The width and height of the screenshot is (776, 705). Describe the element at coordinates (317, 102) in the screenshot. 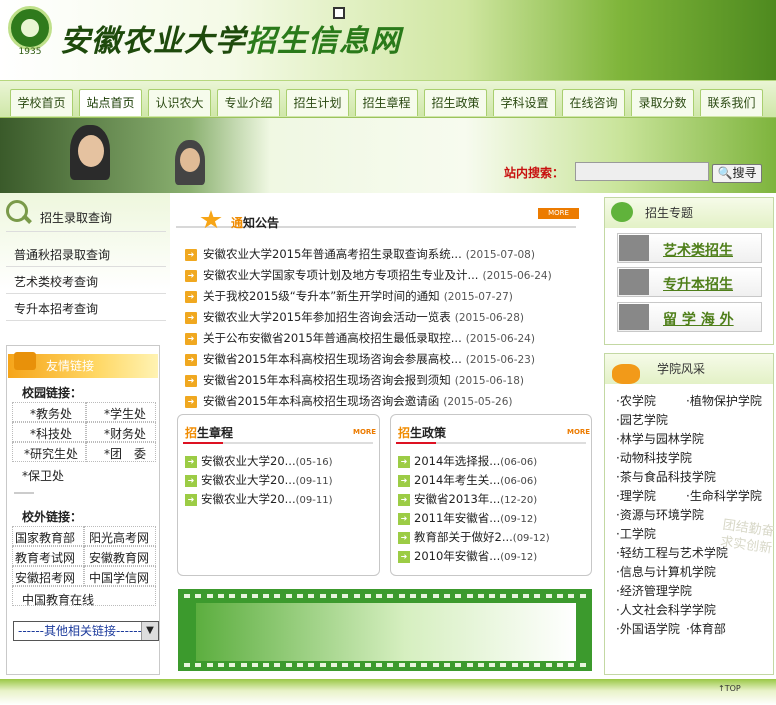

I see `tab-plan: 招生计划` at that location.